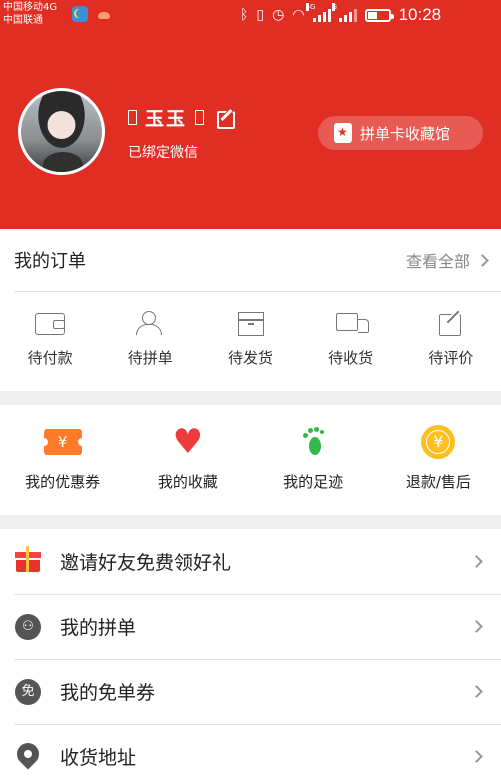  I want to click on see-all-label: 查看全部, so click(437, 261).